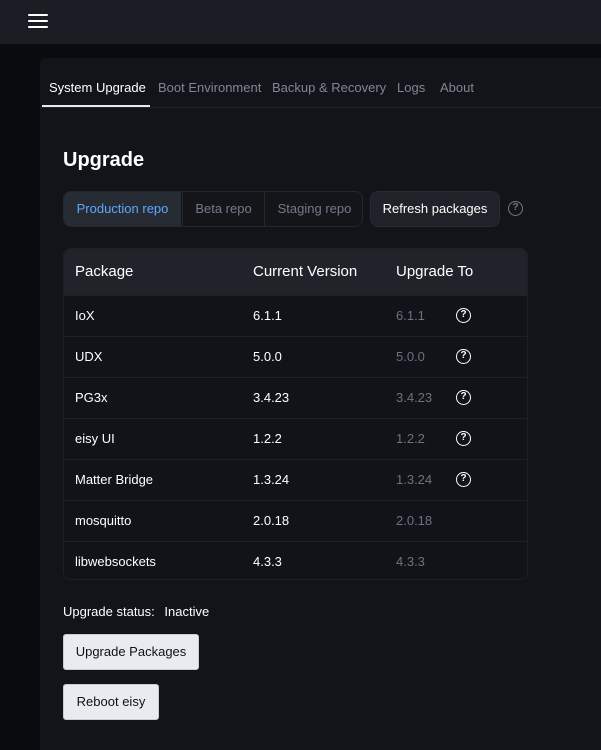 Image resolution: width=601 pixels, height=750 pixels. I want to click on current-version: 4.3.3, so click(267, 561).